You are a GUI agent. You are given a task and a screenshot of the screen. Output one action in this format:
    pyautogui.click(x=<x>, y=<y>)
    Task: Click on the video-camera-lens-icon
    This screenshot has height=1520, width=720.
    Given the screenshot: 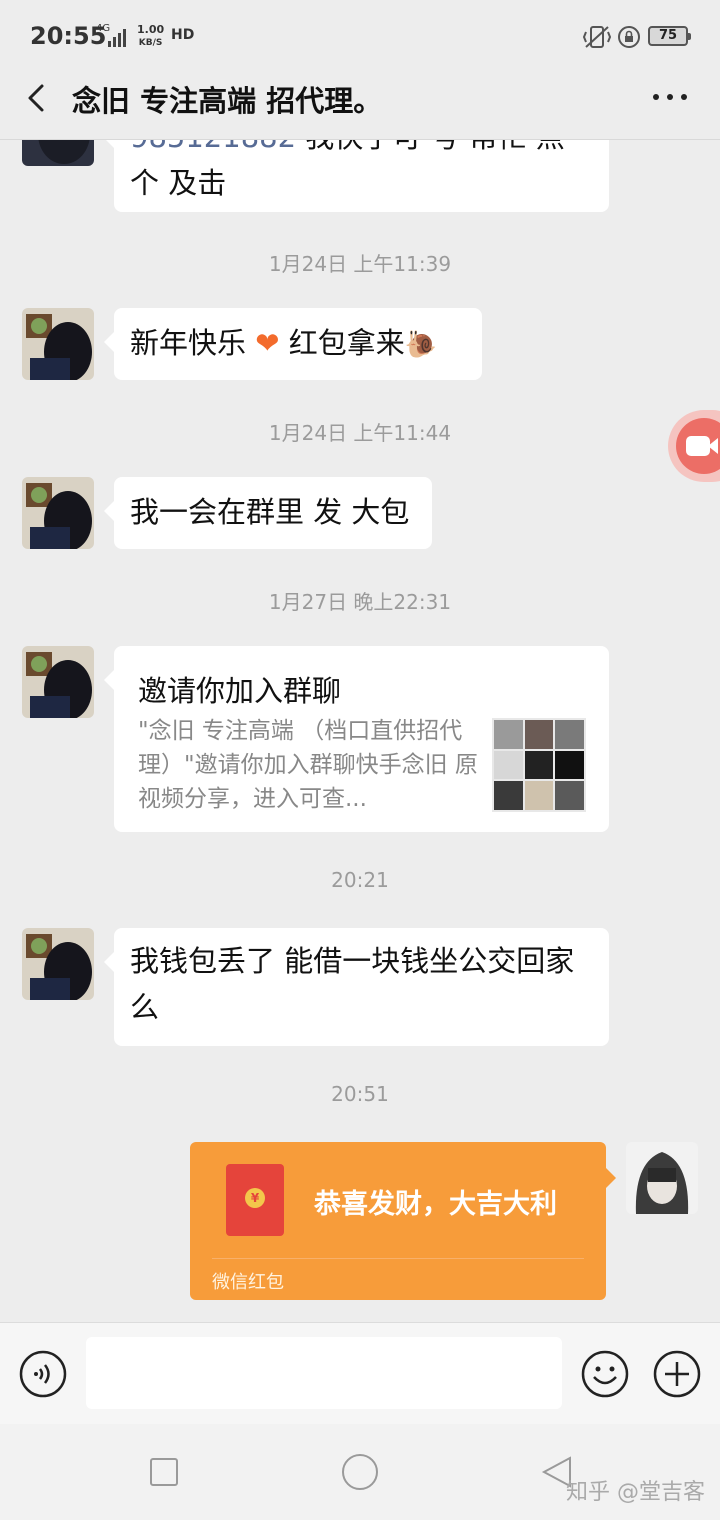 What is the action you would take?
    pyautogui.click(x=713, y=446)
    